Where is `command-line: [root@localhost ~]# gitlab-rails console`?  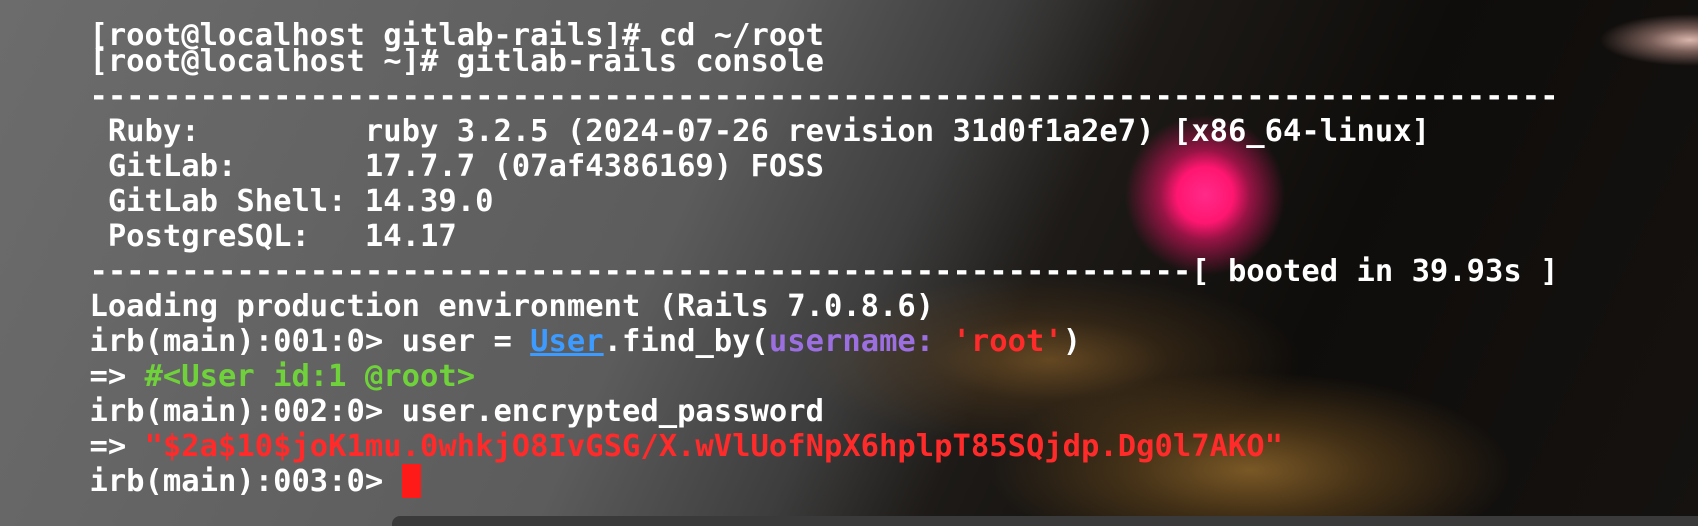
command-line: [root@localhost ~]# gitlab-rails console is located at coordinates (420, 43).